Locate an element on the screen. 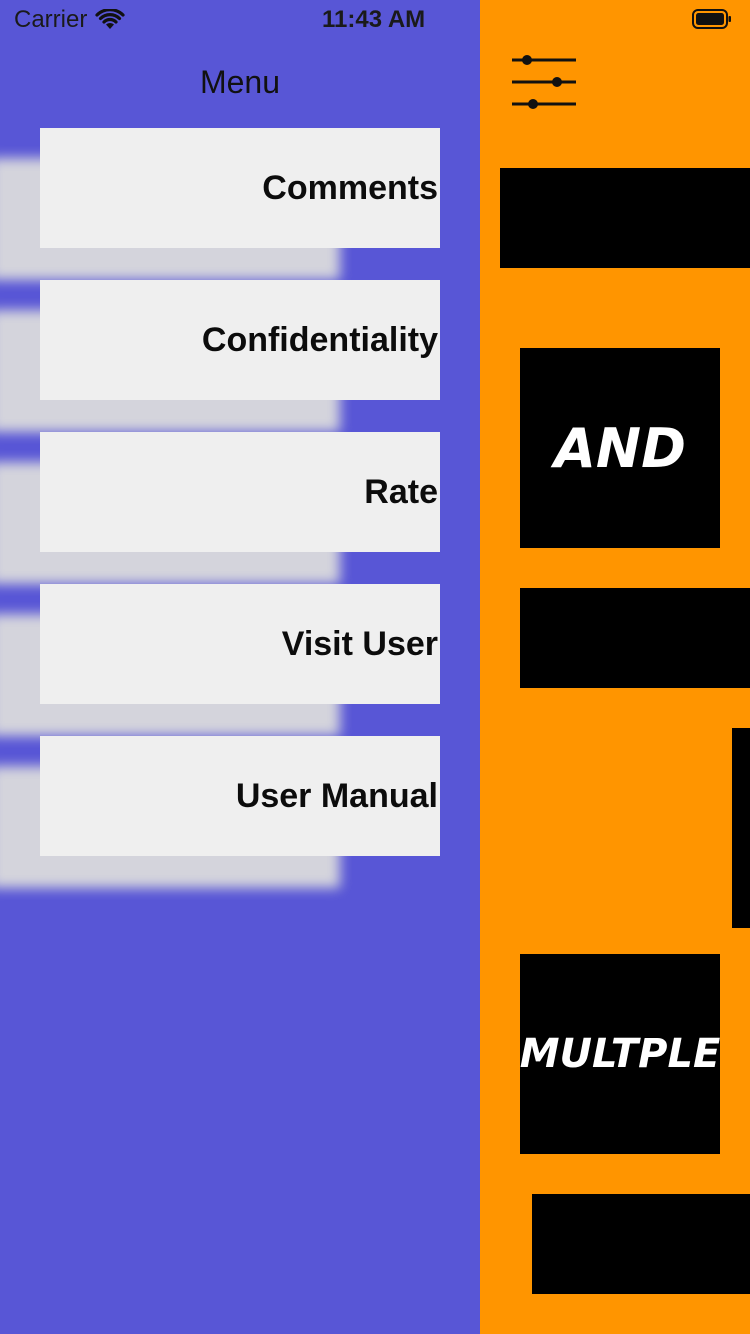 The image size is (750, 1334). carrier-label: Carrier is located at coordinates (51, 19).